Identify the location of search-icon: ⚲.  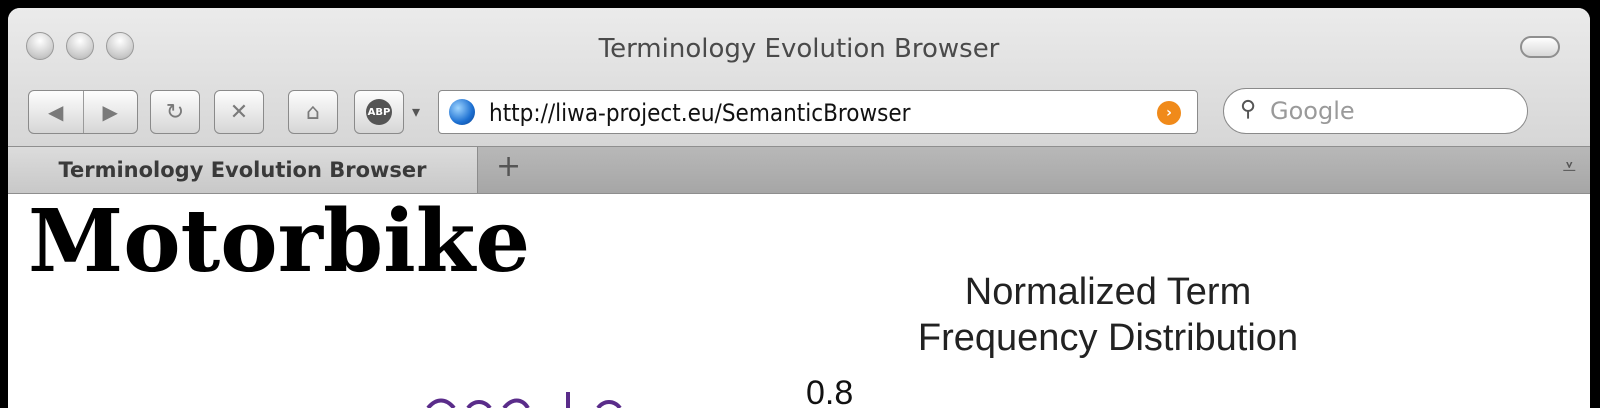
(1248, 109).